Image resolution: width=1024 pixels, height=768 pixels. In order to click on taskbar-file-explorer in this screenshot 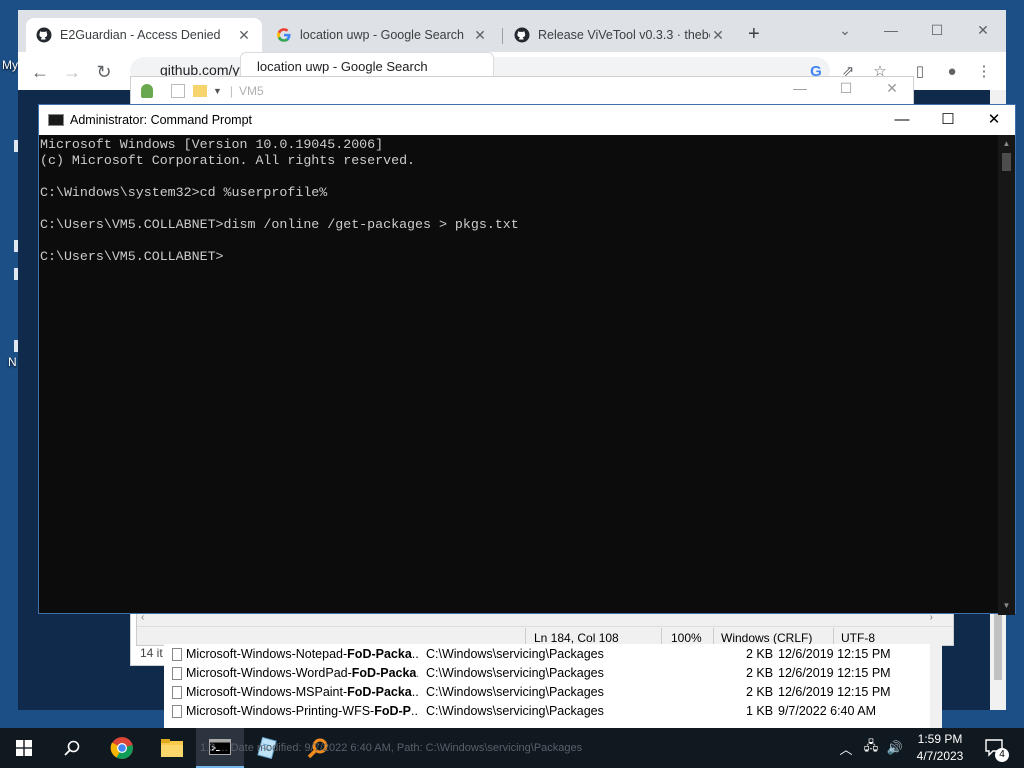, I will do `click(172, 748)`.